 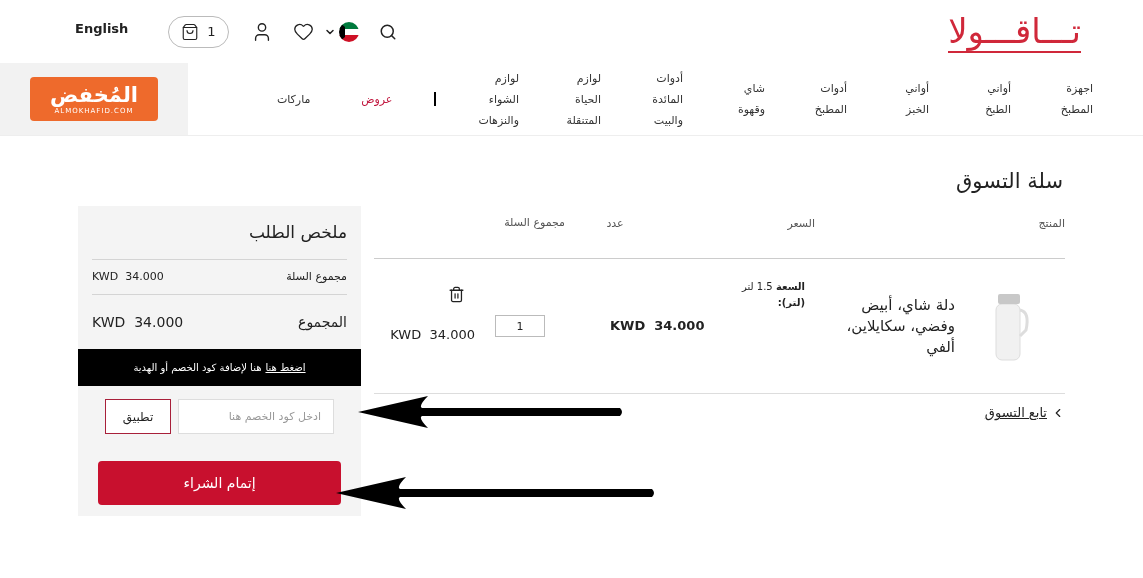 What do you see at coordinates (102, 28) in the screenshot?
I see `language-link: English` at bounding box center [102, 28].